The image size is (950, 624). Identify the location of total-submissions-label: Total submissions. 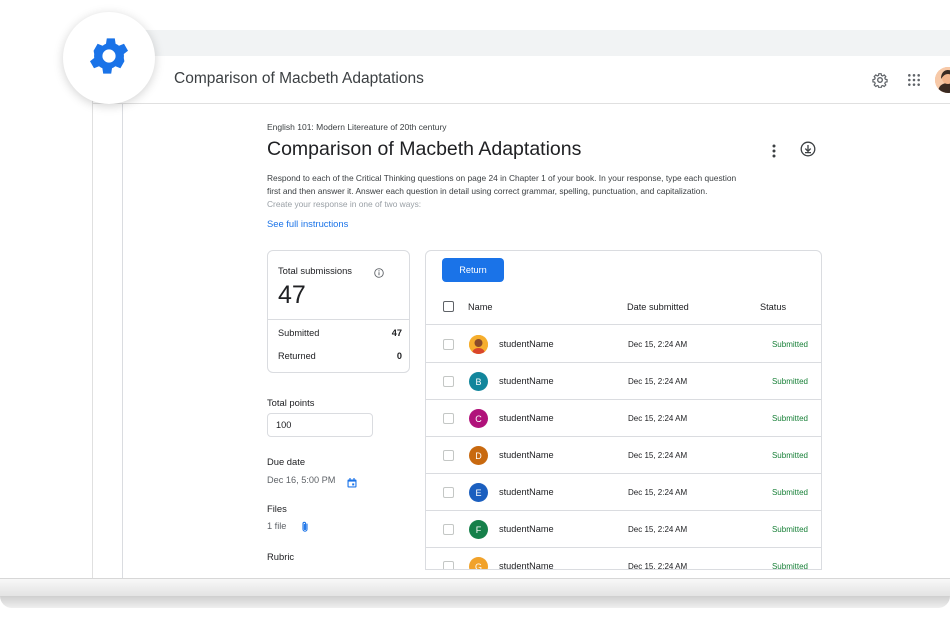
(315, 270).